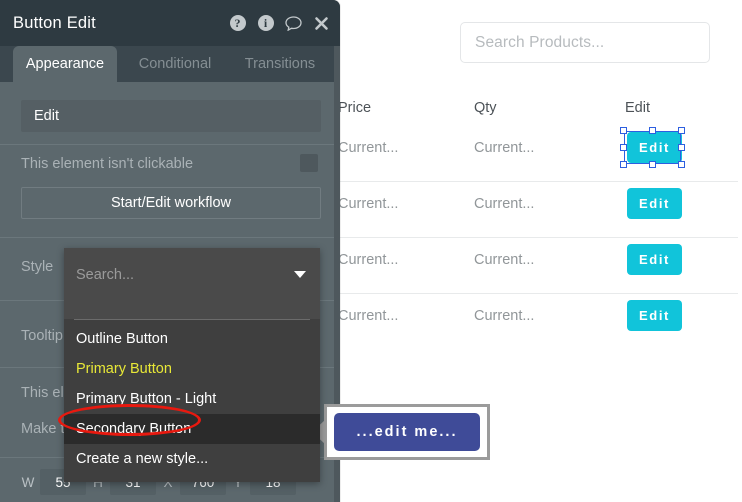  What do you see at coordinates (355, 108) in the screenshot?
I see `table-header-price: Price` at bounding box center [355, 108].